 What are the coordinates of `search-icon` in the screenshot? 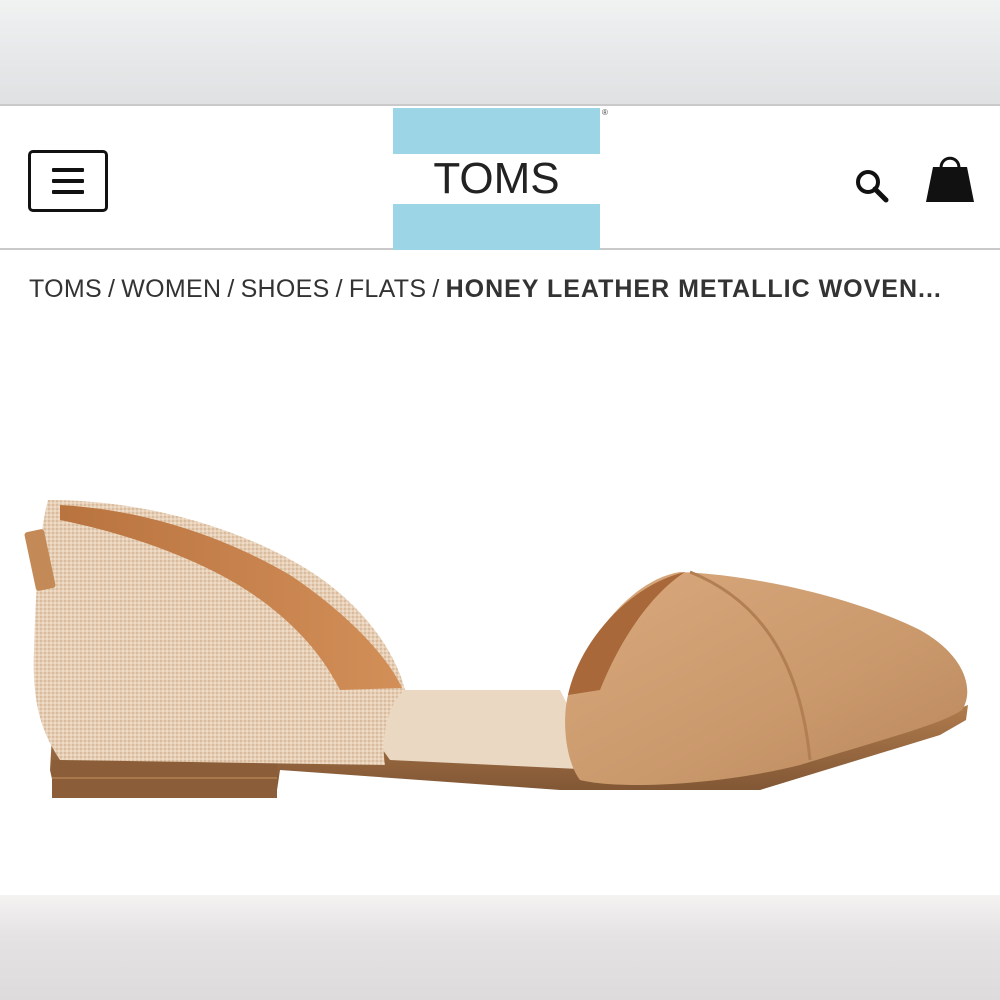 It's located at (872, 186).